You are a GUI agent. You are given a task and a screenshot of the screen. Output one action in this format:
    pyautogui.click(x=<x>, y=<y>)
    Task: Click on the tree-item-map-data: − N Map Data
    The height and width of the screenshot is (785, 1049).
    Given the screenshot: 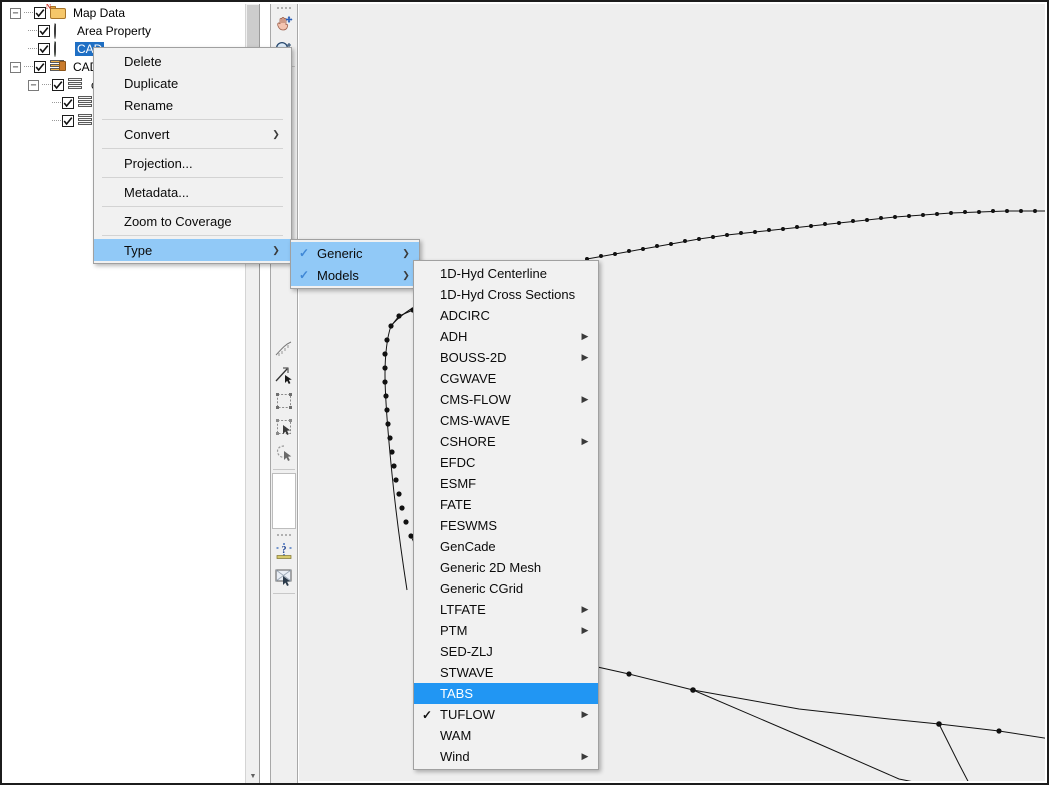 What is the action you would take?
    pyautogui.click(x=131, y=12)
    